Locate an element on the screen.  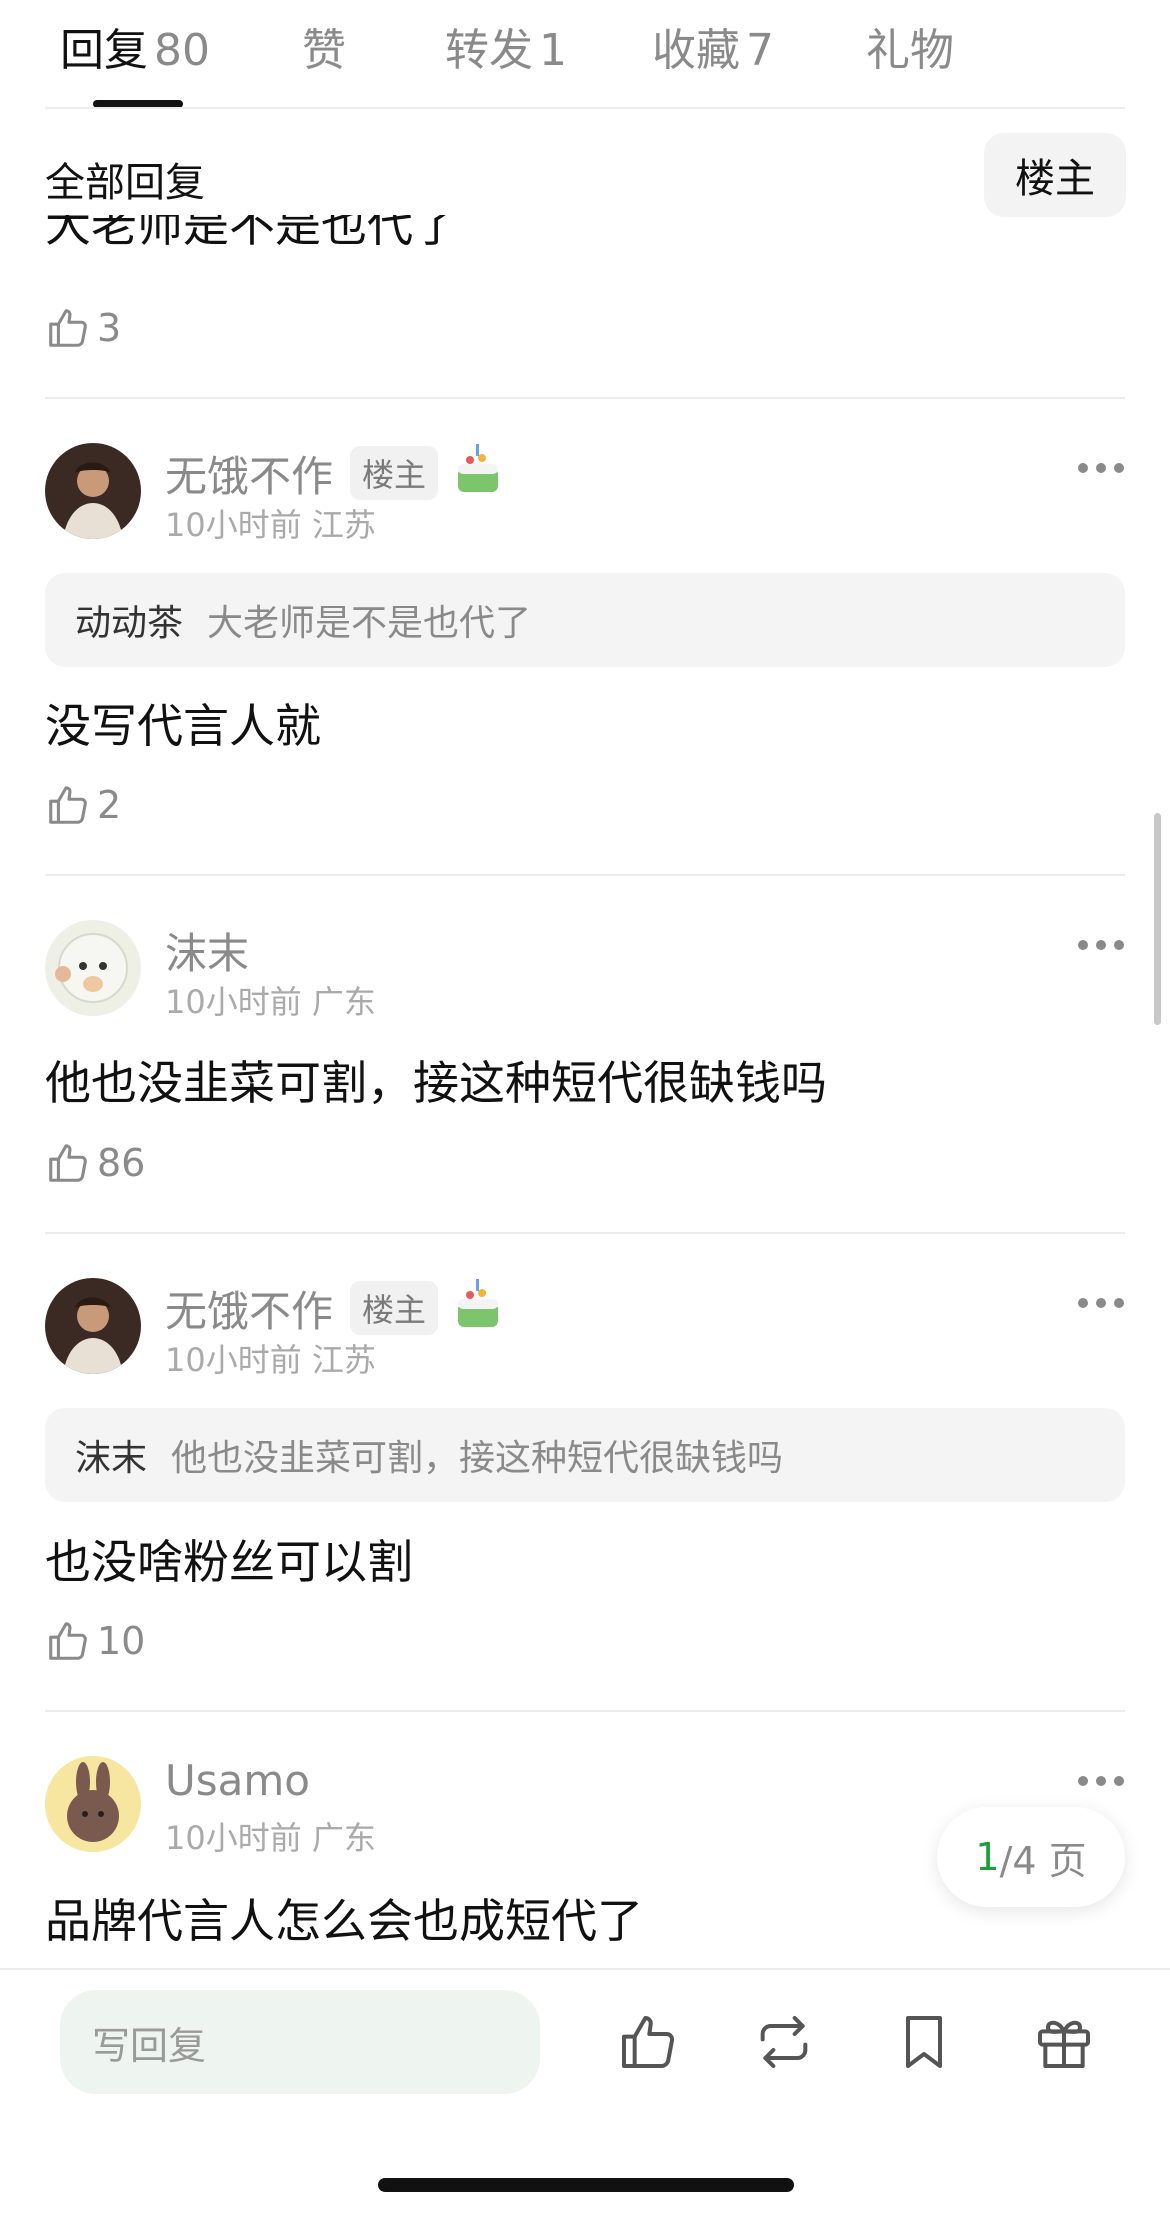
reply-input: 写回复 is located at coordinates (300, 2042).